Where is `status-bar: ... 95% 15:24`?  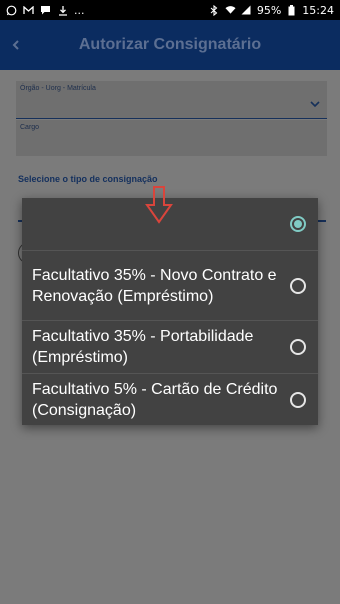
status-bar: ... 95% 15:24 is located at coordinates (170, 10).